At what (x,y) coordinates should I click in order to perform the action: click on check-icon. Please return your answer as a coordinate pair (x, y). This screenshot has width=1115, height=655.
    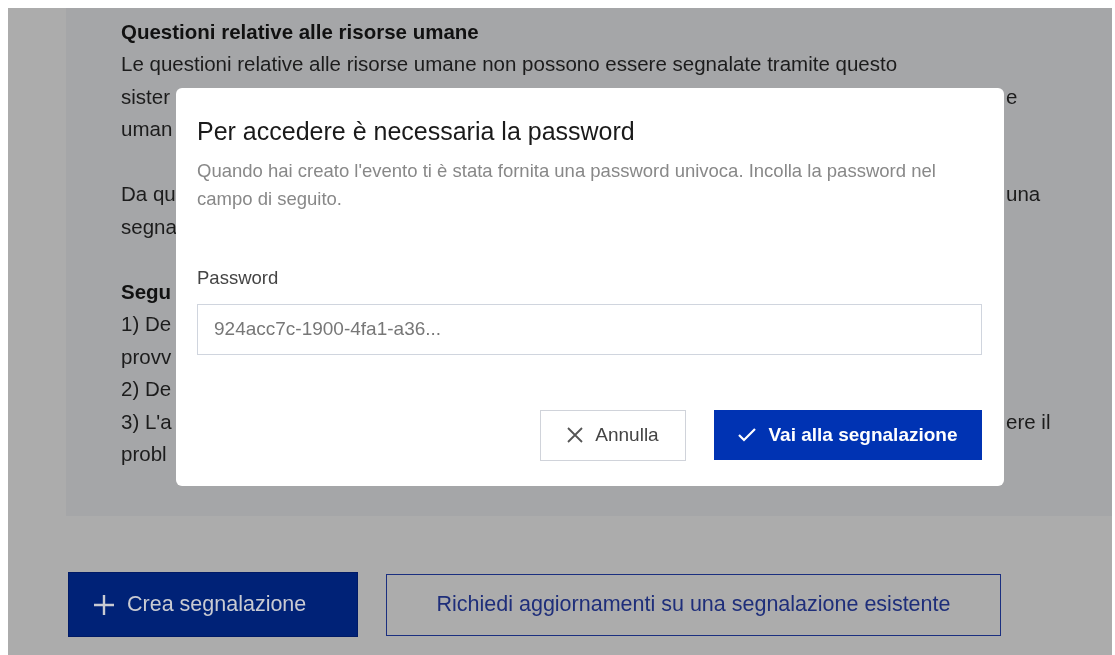
    Looking at the image, I should click on (747, 434).